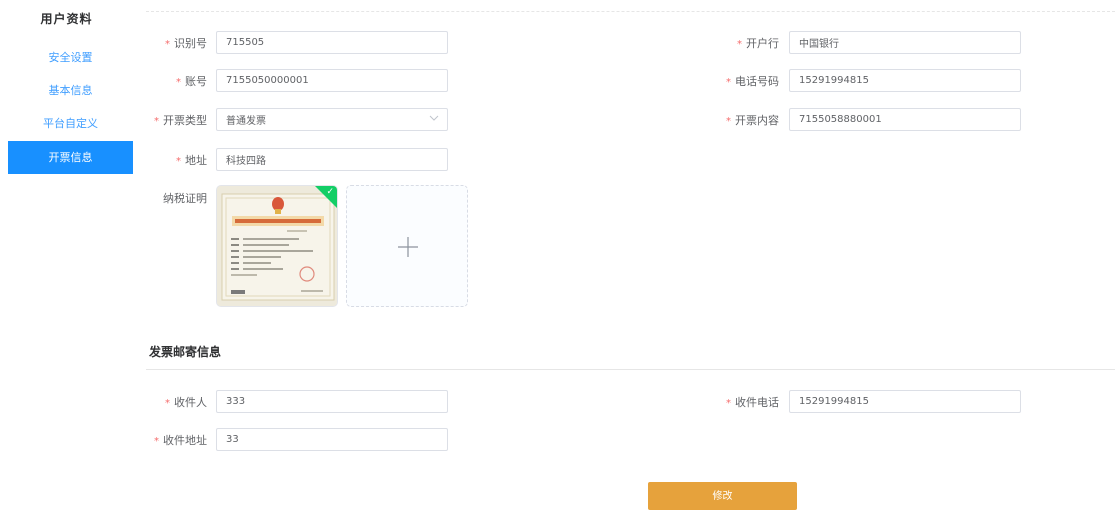  What do you see at coordinates (185, 198) in the screenshot?
I see `tax-certificate-label: 纳税证明` at bounding box center [185, 198].